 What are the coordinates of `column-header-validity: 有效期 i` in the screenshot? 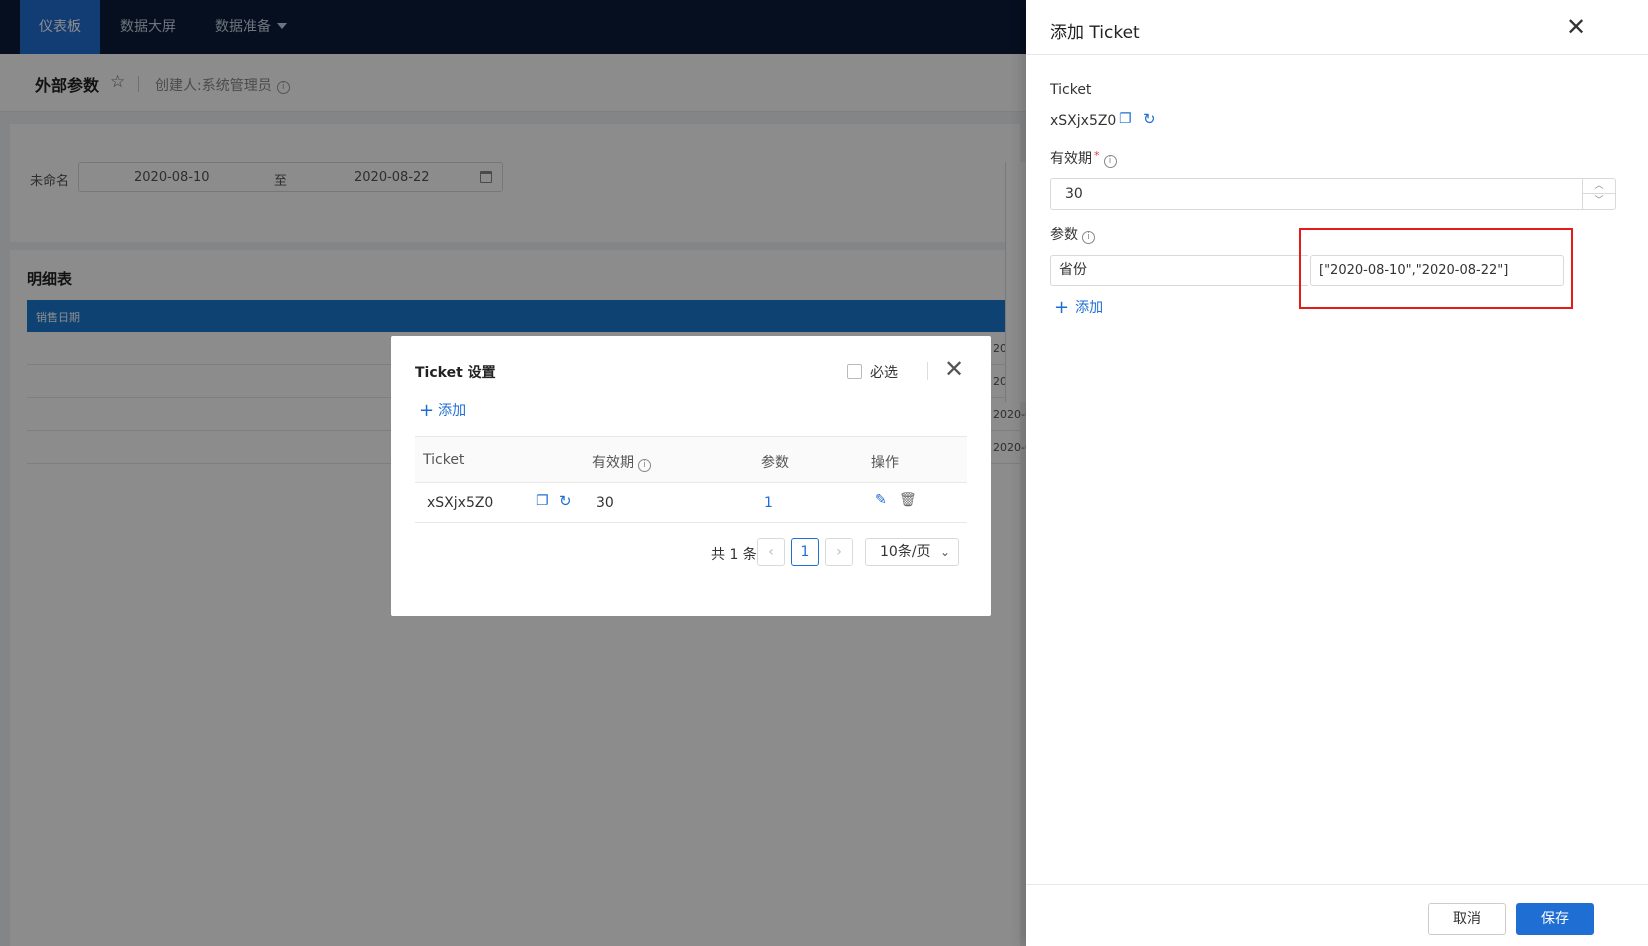 It's located at (621, 462).